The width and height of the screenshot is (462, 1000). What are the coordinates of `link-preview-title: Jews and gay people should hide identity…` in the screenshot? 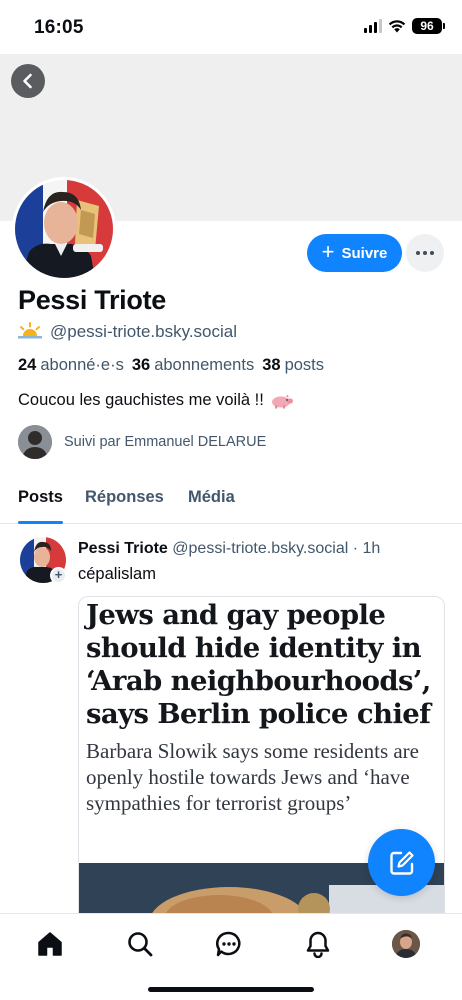 It's located at (258, 664).